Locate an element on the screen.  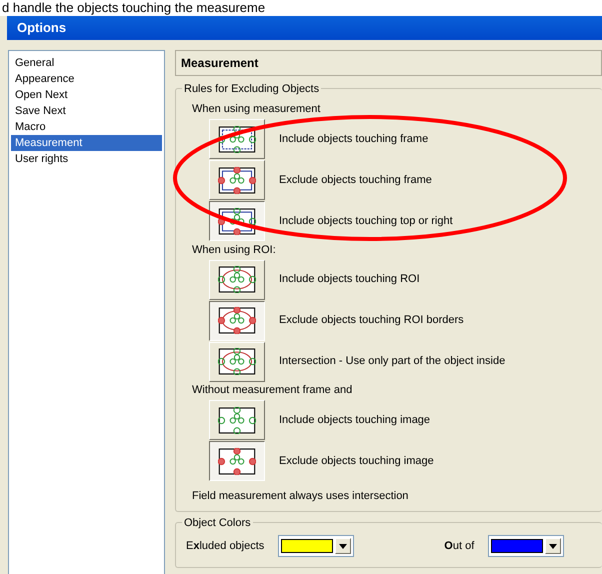
section-heading: Without measurement frame and is located at coordinates (273, 390).